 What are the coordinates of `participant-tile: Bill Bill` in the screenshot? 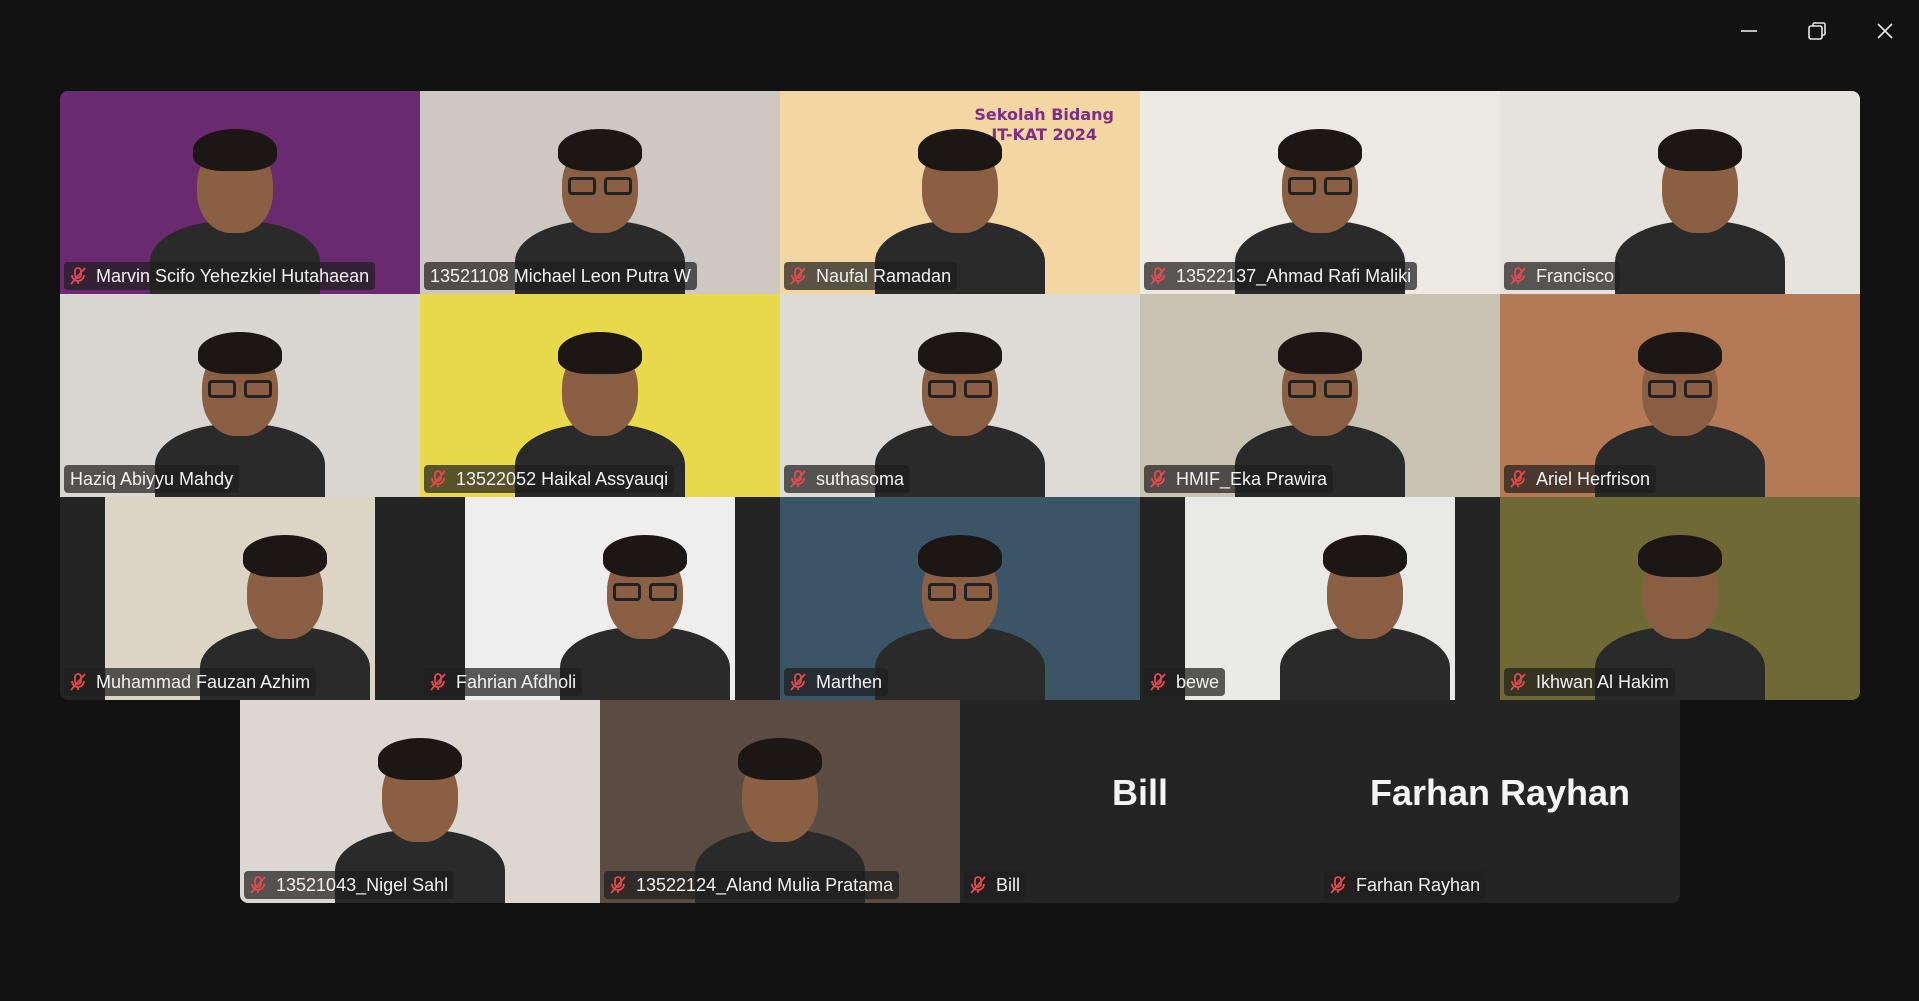 It's located at (1140, 801).